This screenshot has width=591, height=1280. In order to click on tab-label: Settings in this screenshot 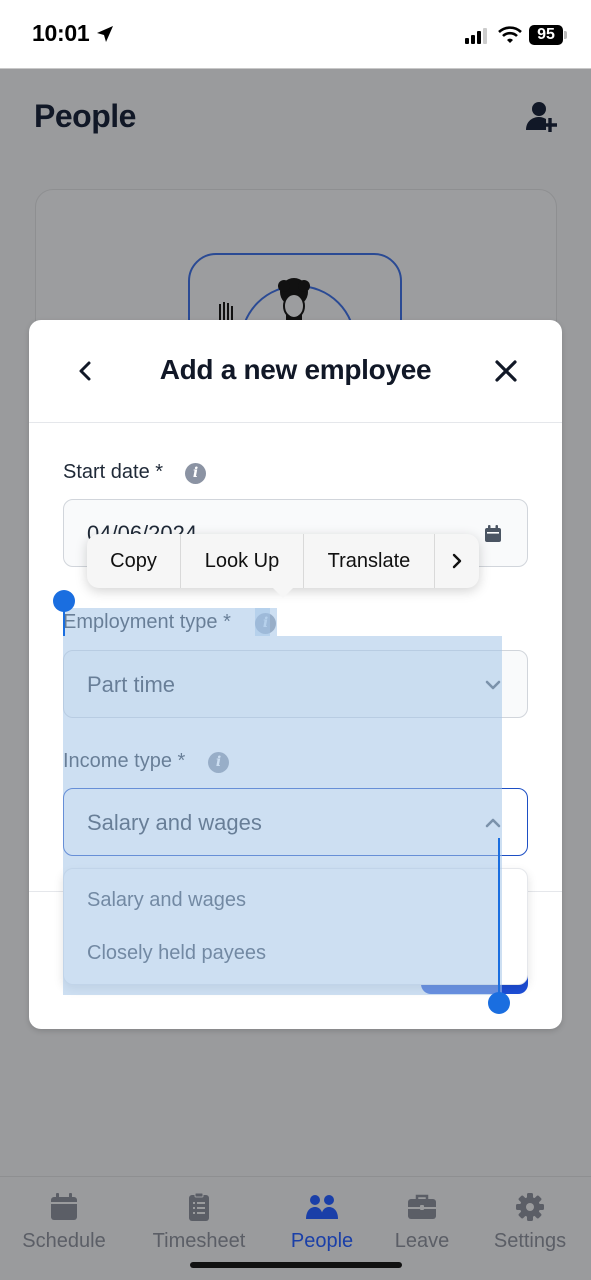, I will do `click(530, 1241)`.